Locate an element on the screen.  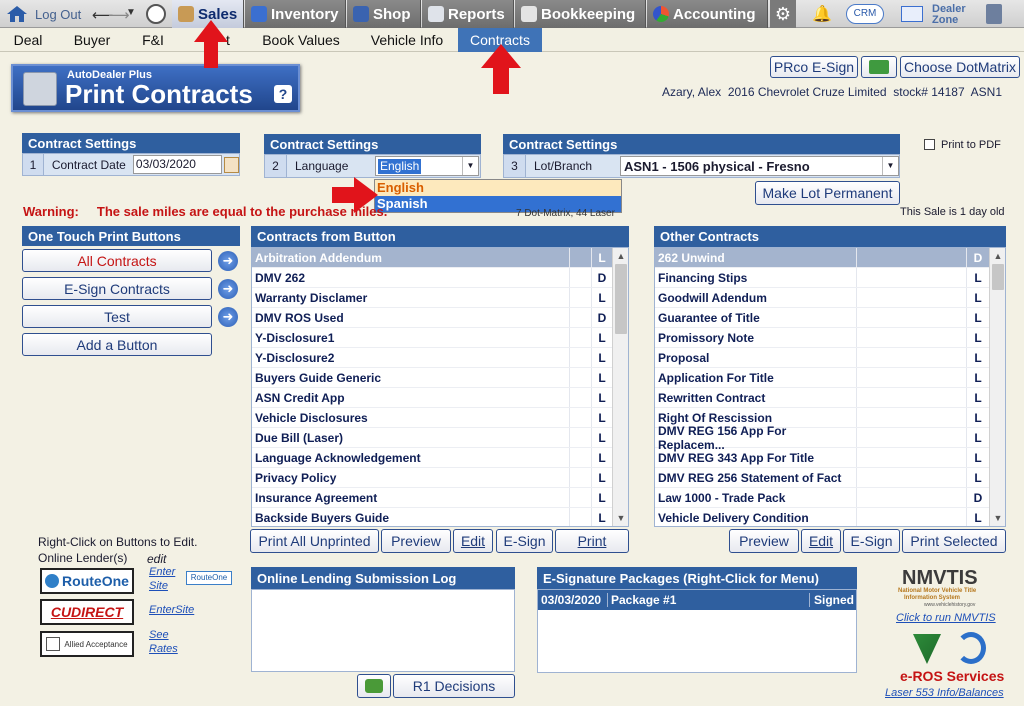
table-row: DMV 262 D is located at coordinates (432, 278).